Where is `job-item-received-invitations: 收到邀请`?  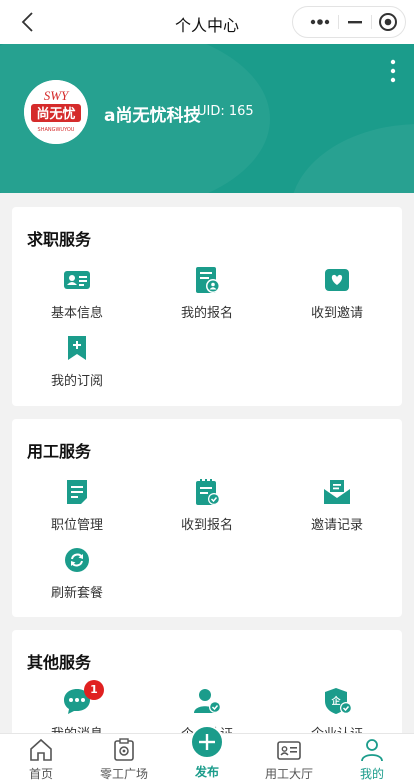 job-item-received-invitations: 收到邀请 is located at coordinates (337, 293).